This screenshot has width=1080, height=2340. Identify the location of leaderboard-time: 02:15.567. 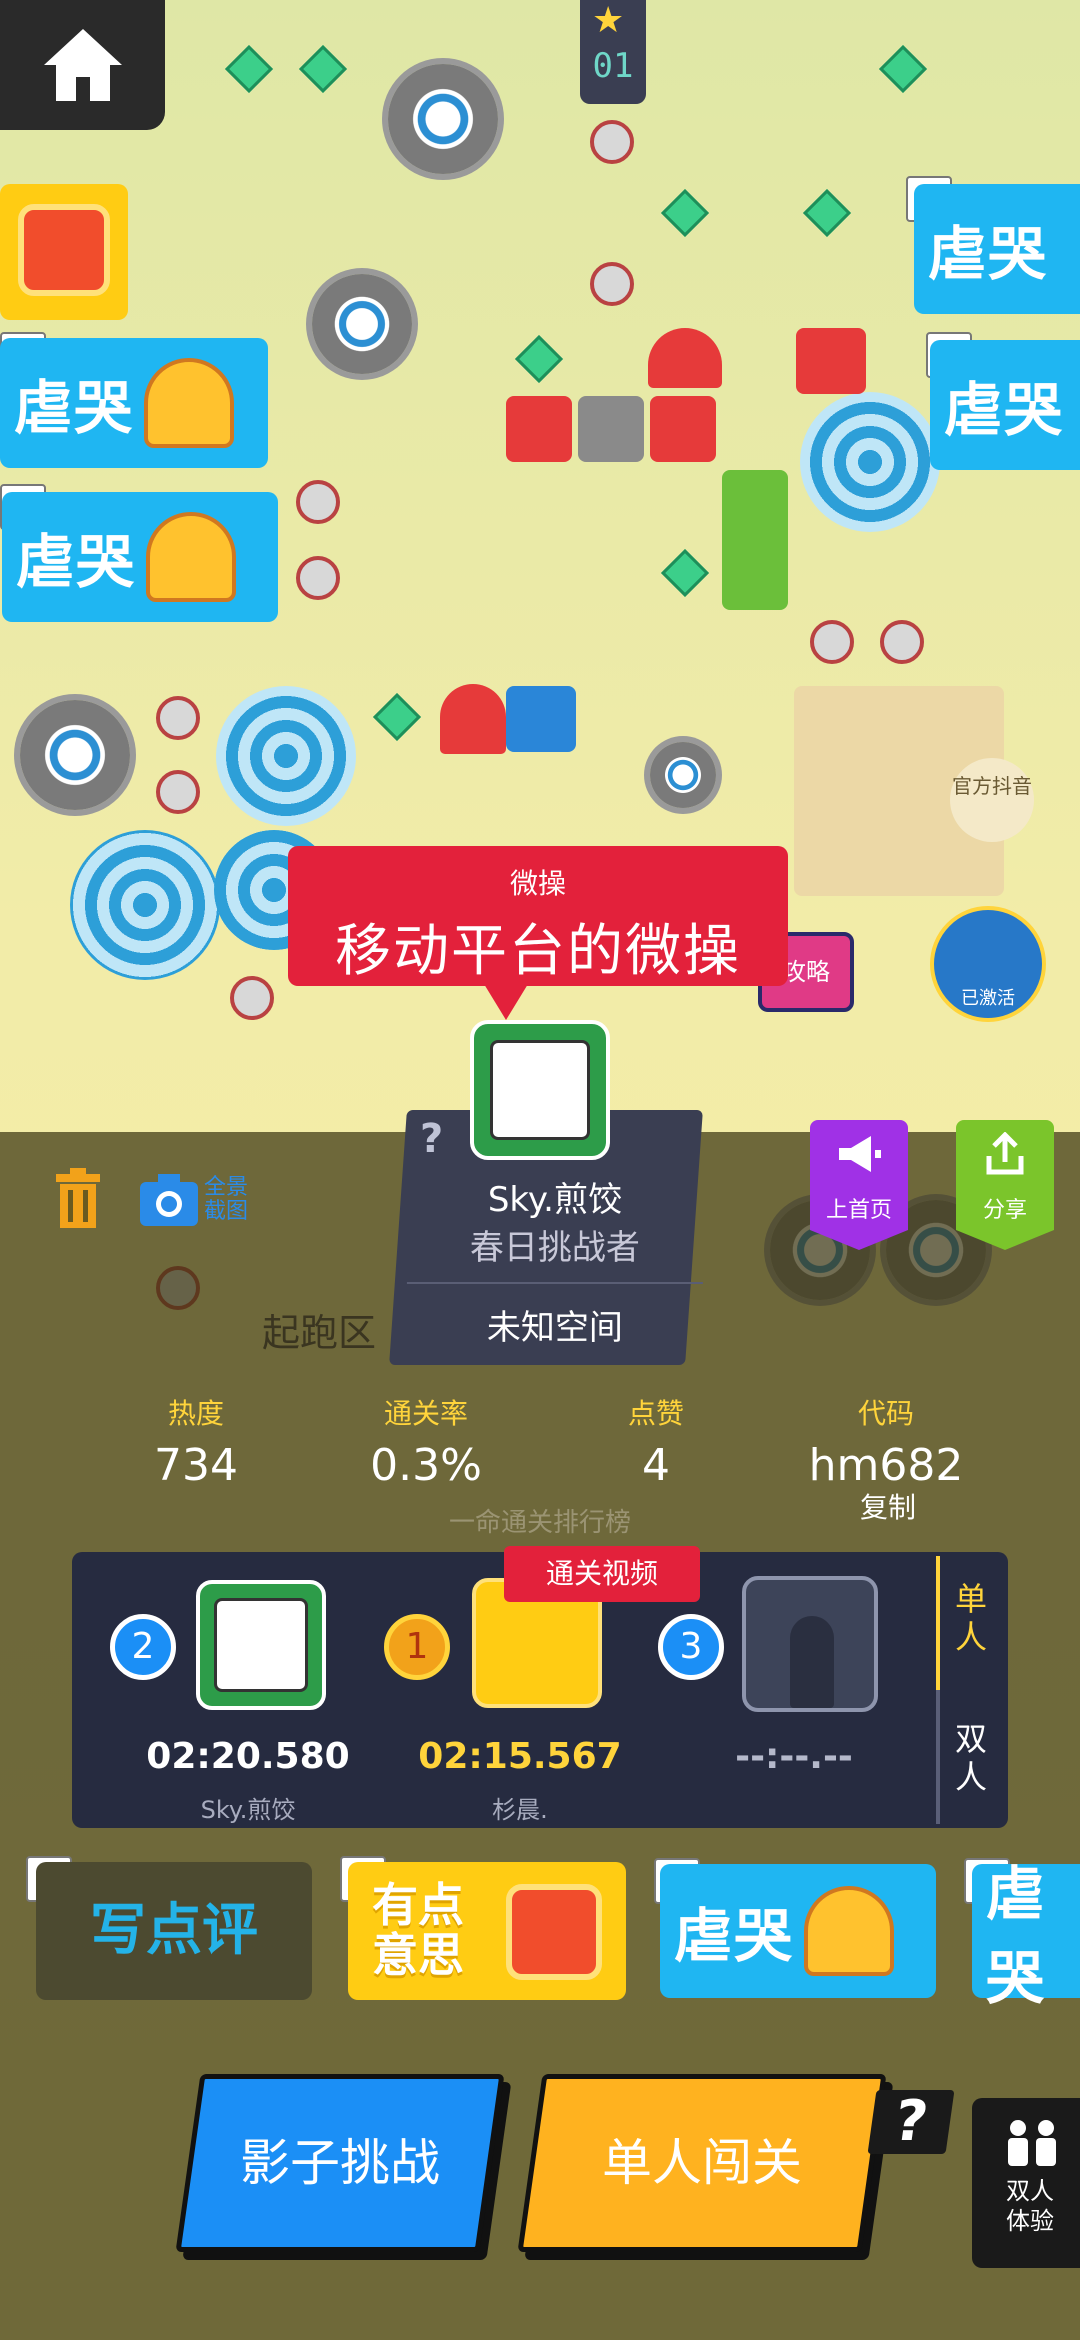
(520, 1756).